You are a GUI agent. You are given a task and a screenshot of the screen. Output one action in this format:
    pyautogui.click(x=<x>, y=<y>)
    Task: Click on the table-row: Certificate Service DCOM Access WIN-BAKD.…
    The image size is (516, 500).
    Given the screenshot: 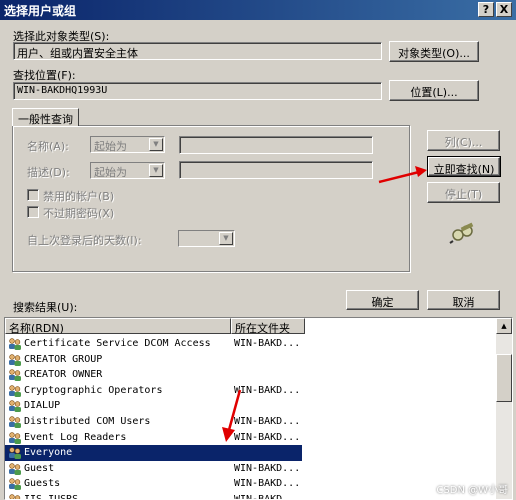 What is the action you would take?
    pyautogui.click(x=153, y=344)
    